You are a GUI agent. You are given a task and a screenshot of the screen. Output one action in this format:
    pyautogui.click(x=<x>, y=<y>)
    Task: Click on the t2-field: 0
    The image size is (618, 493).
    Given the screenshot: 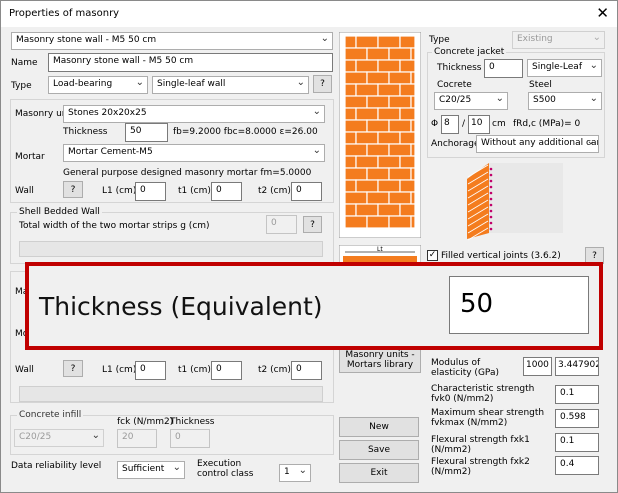 What is the action you would take?
    pyautogui.click(x=306, y=191)
    